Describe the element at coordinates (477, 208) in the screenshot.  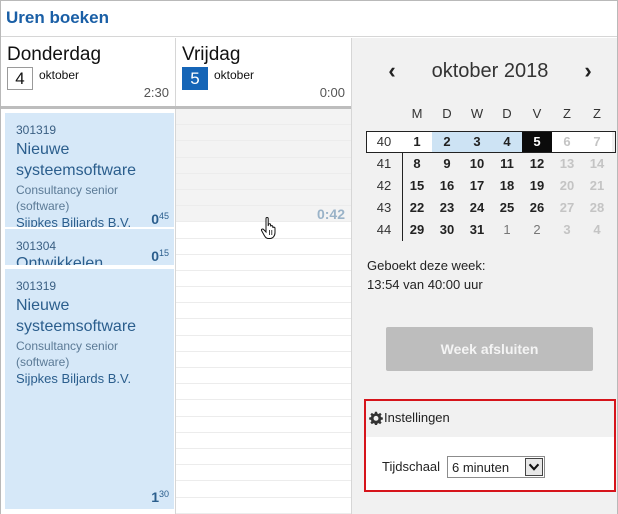
I see `calendar-day: 24` at that location.